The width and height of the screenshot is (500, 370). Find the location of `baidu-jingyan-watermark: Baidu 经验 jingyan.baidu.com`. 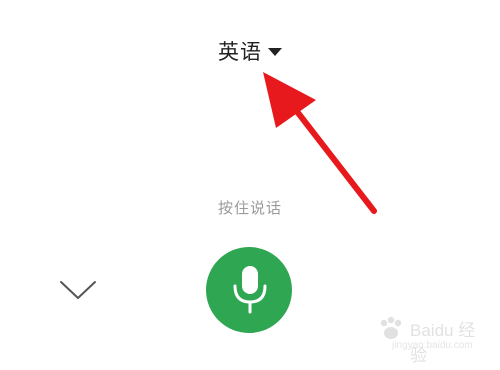

baidu-jingyan-watermark: Baidu 经验 jingyan.baidu.com is located at coordinates (431, 339).